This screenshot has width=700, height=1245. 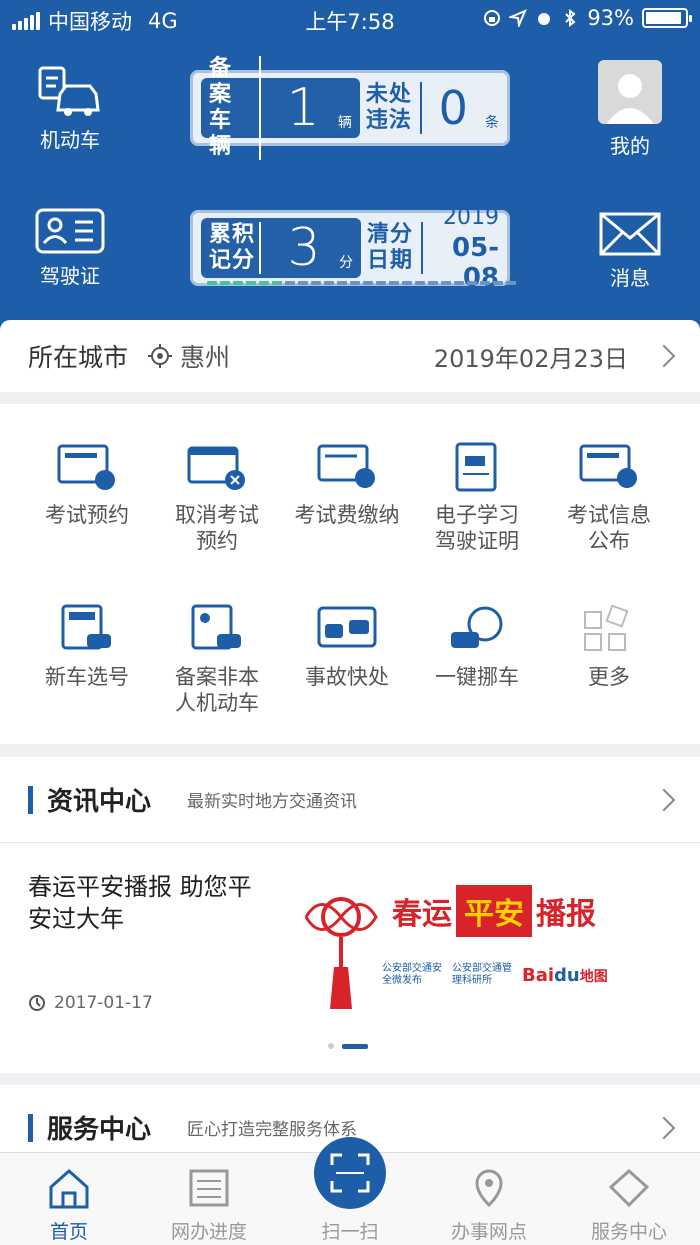 I want to click on vehicle-summary-panel: 备案 车辆 1 辆 未处 违法 0 条, so click(x=350, y=108).